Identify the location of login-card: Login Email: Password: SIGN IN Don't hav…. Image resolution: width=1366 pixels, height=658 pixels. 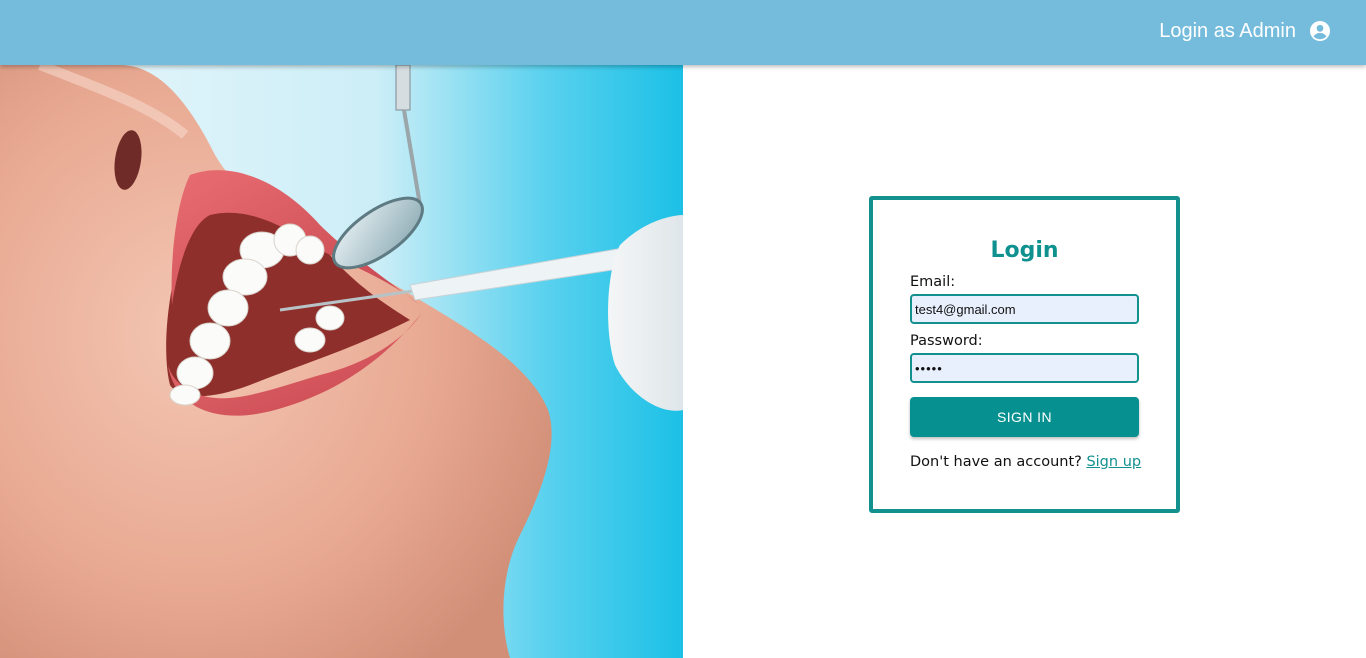
(1024, 354).